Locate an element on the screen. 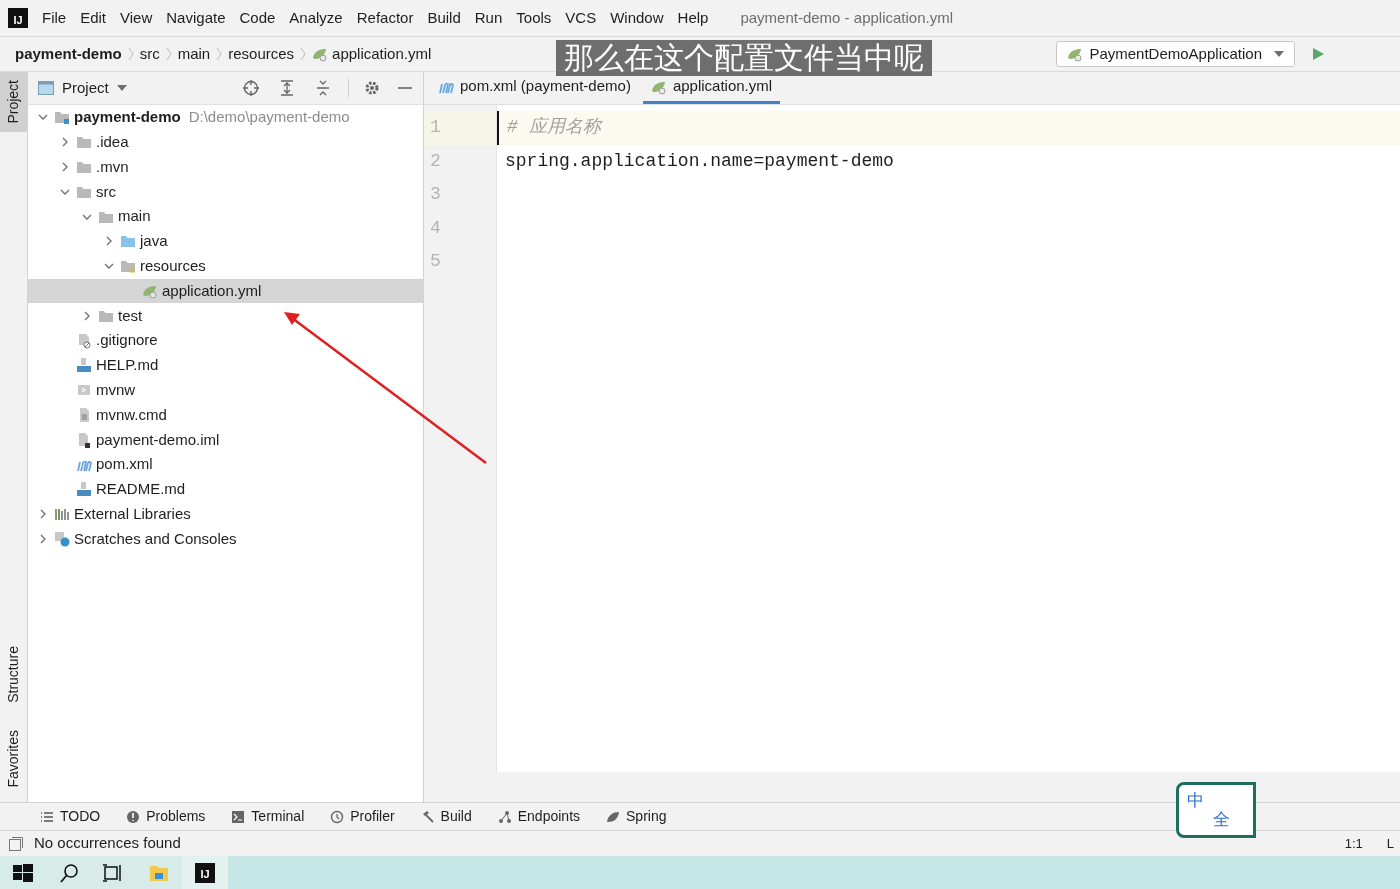 The height and width of the screenshot is (889, 1400). markdown-file-icon is located at coordinates (84, 489).